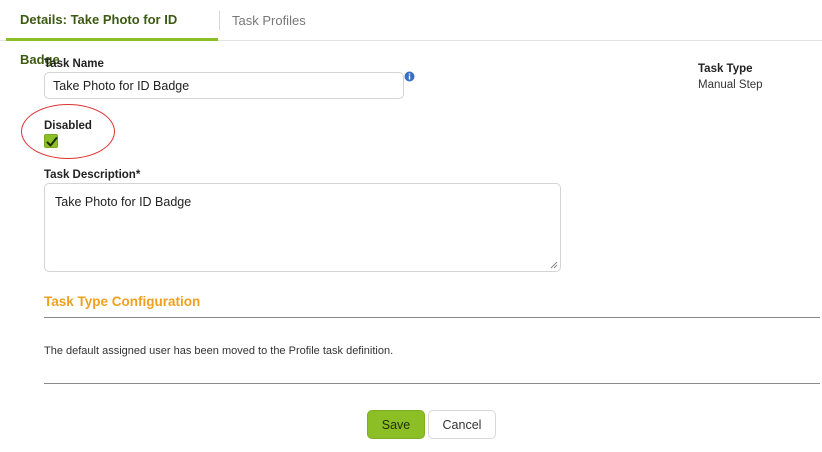 The height and width of the screenshot is (452, 822). Describe the element at coordinates (302, 227) in the screenshot. I see `task-description-textarea: Take Photo for ID Badge` at that location.